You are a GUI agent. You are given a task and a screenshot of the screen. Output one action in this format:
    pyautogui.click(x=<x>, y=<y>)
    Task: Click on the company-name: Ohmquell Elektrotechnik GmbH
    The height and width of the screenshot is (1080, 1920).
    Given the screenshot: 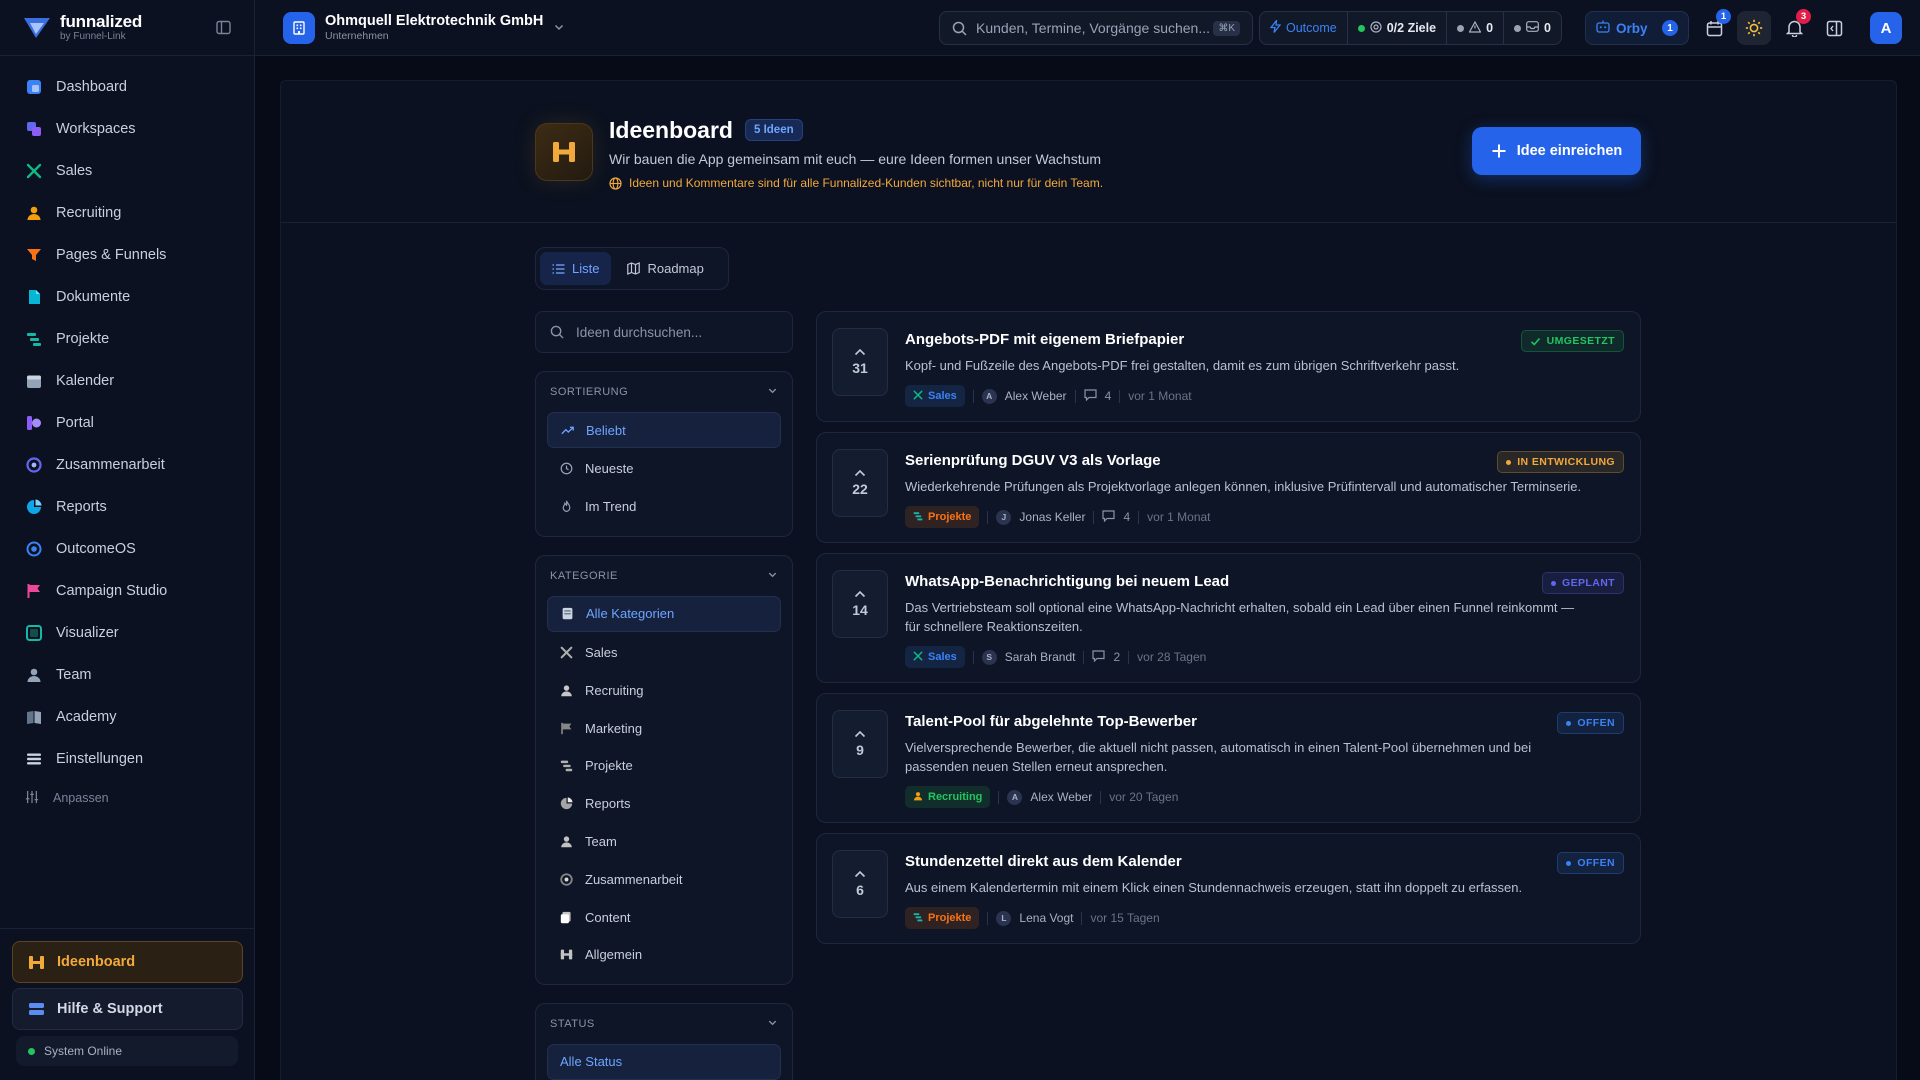 What is the action you would take?
    pyautogui.click(x=434, y=21)
    